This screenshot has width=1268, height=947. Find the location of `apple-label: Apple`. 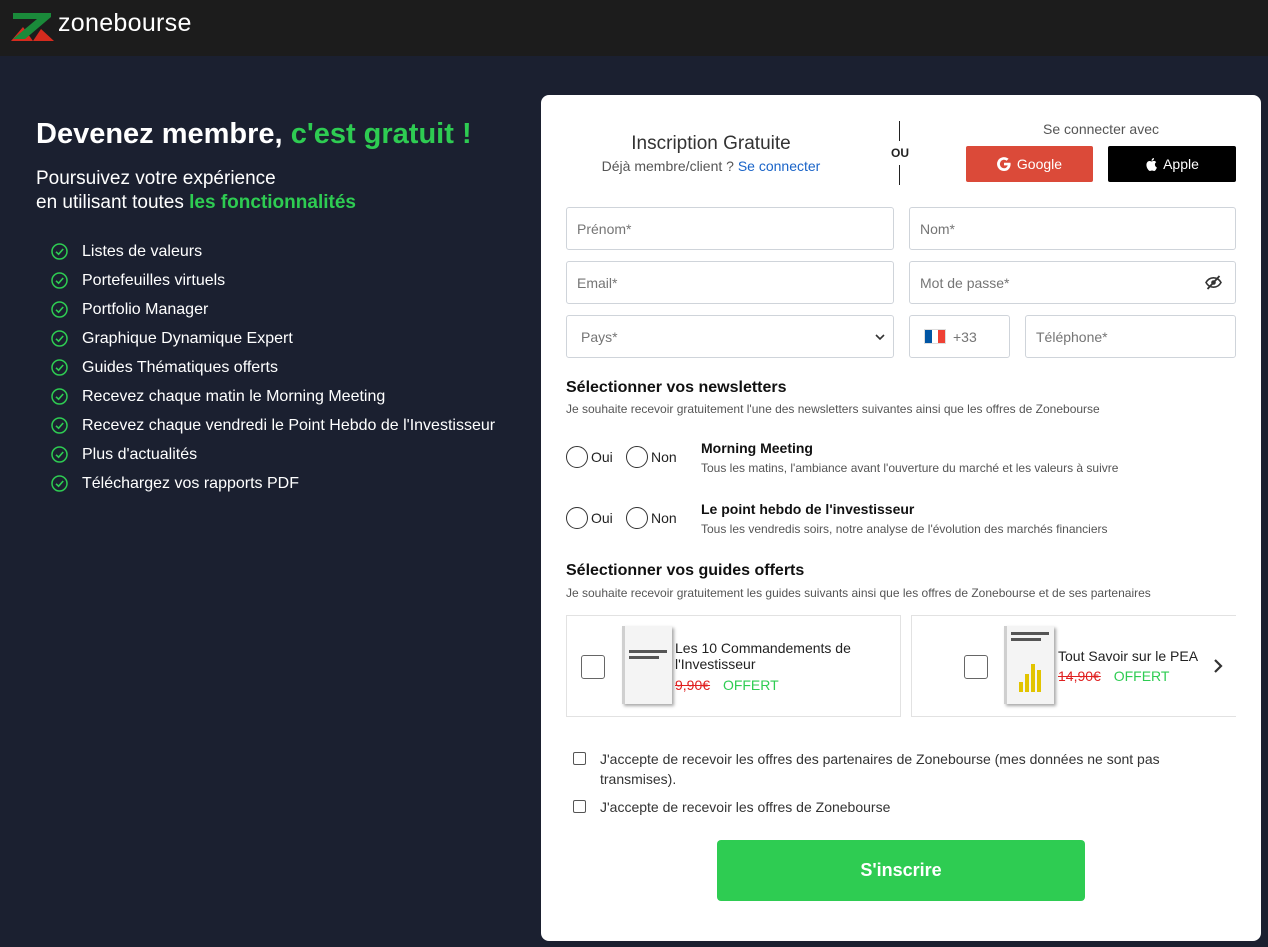

apple-label: Apple is located at coordinates (1181, 164).